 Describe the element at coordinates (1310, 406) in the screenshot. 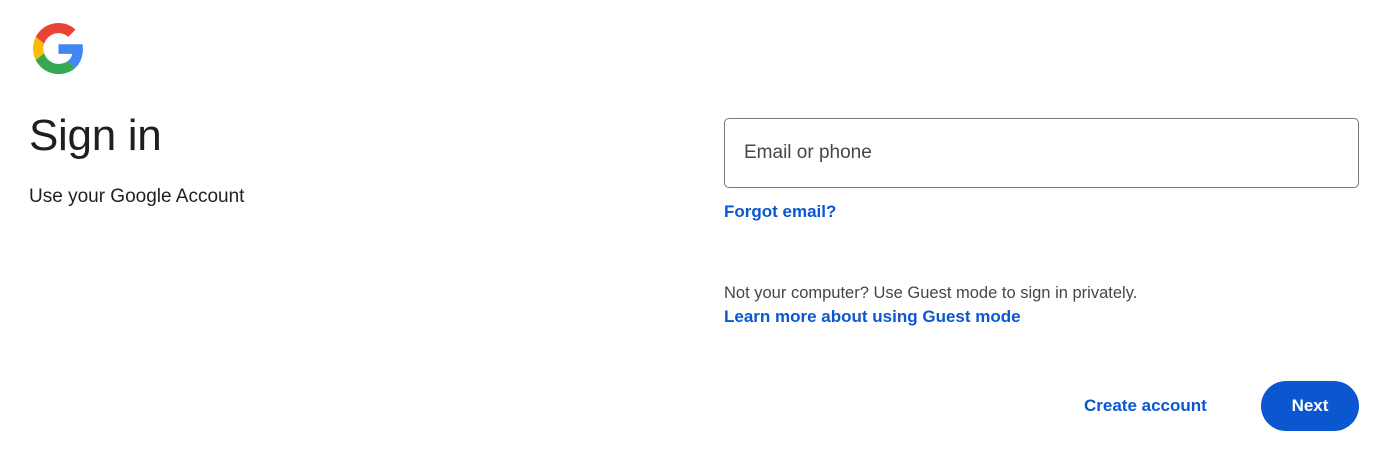

I see `next-button: Next` at that location.